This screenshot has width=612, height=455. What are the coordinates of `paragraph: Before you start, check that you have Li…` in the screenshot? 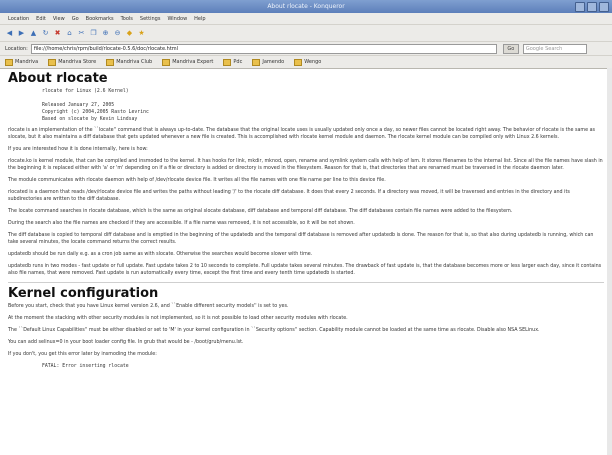 It's located at (148, 306).